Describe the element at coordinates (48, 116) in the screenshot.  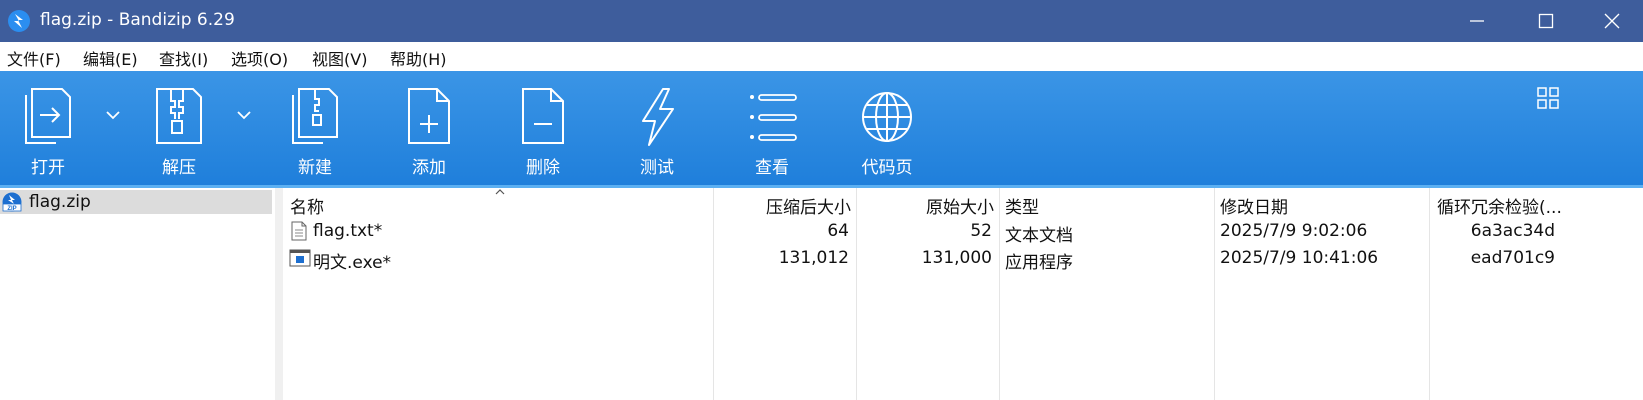
I see `open-archive-icon` at that location.